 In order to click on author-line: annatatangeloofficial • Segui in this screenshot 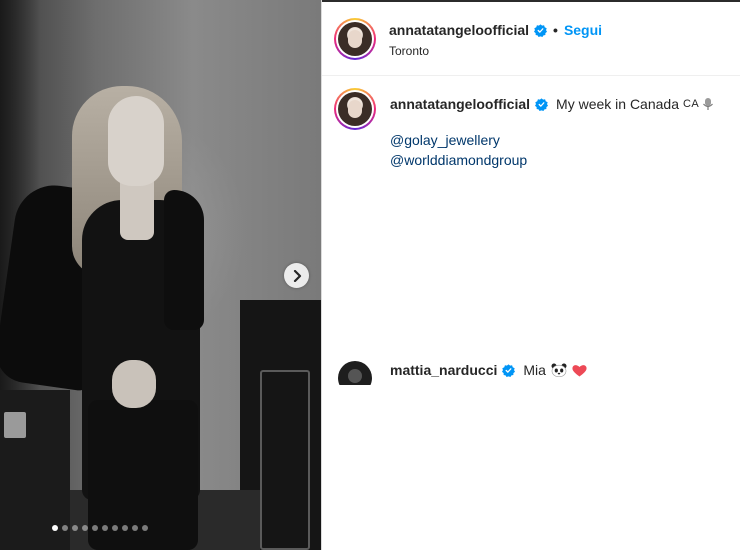, I will do `click(495, 30)`.